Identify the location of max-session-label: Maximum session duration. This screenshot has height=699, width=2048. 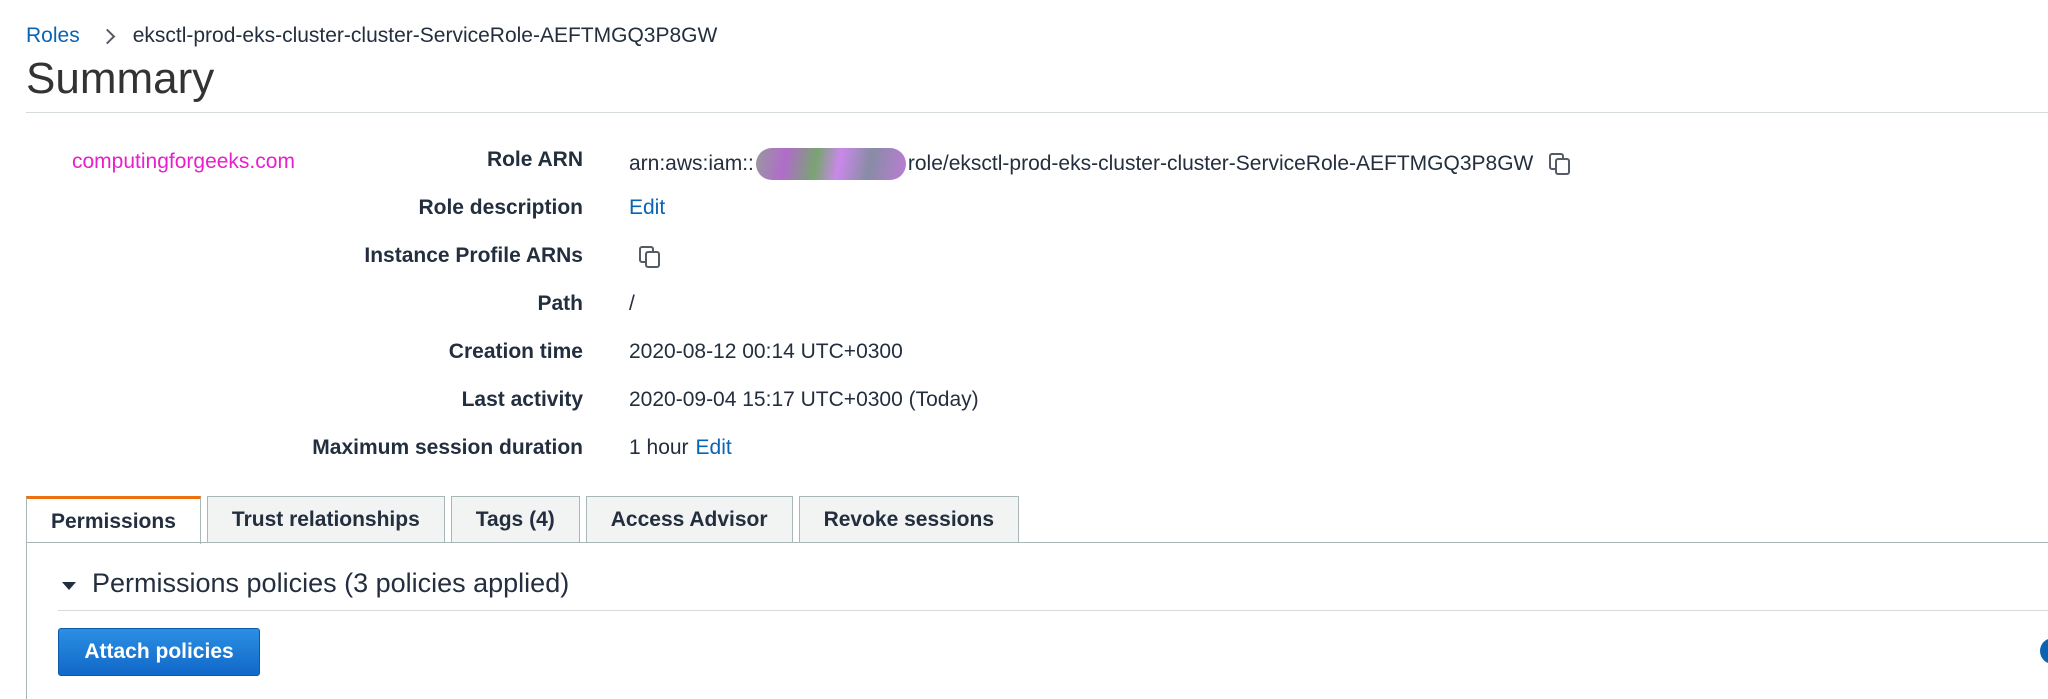
(447, 447).